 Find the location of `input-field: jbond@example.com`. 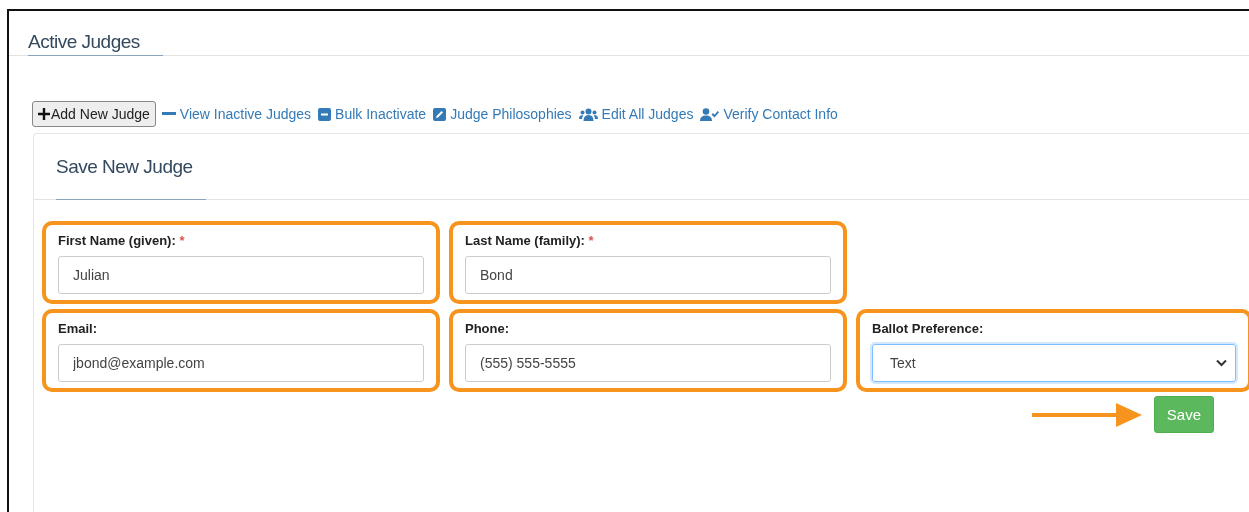

input-field: jbond@example.com is located at coordinates (241, 363).